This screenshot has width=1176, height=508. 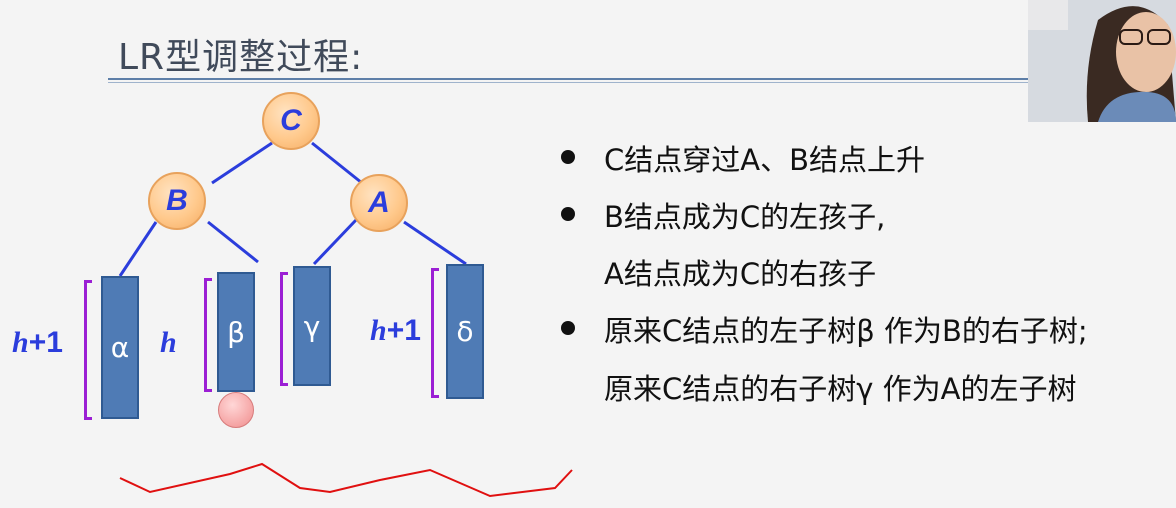 What do you see at coordinates (236, 410) in the screenshot?
I see `inserted-node` at bounding box center [236, 410].